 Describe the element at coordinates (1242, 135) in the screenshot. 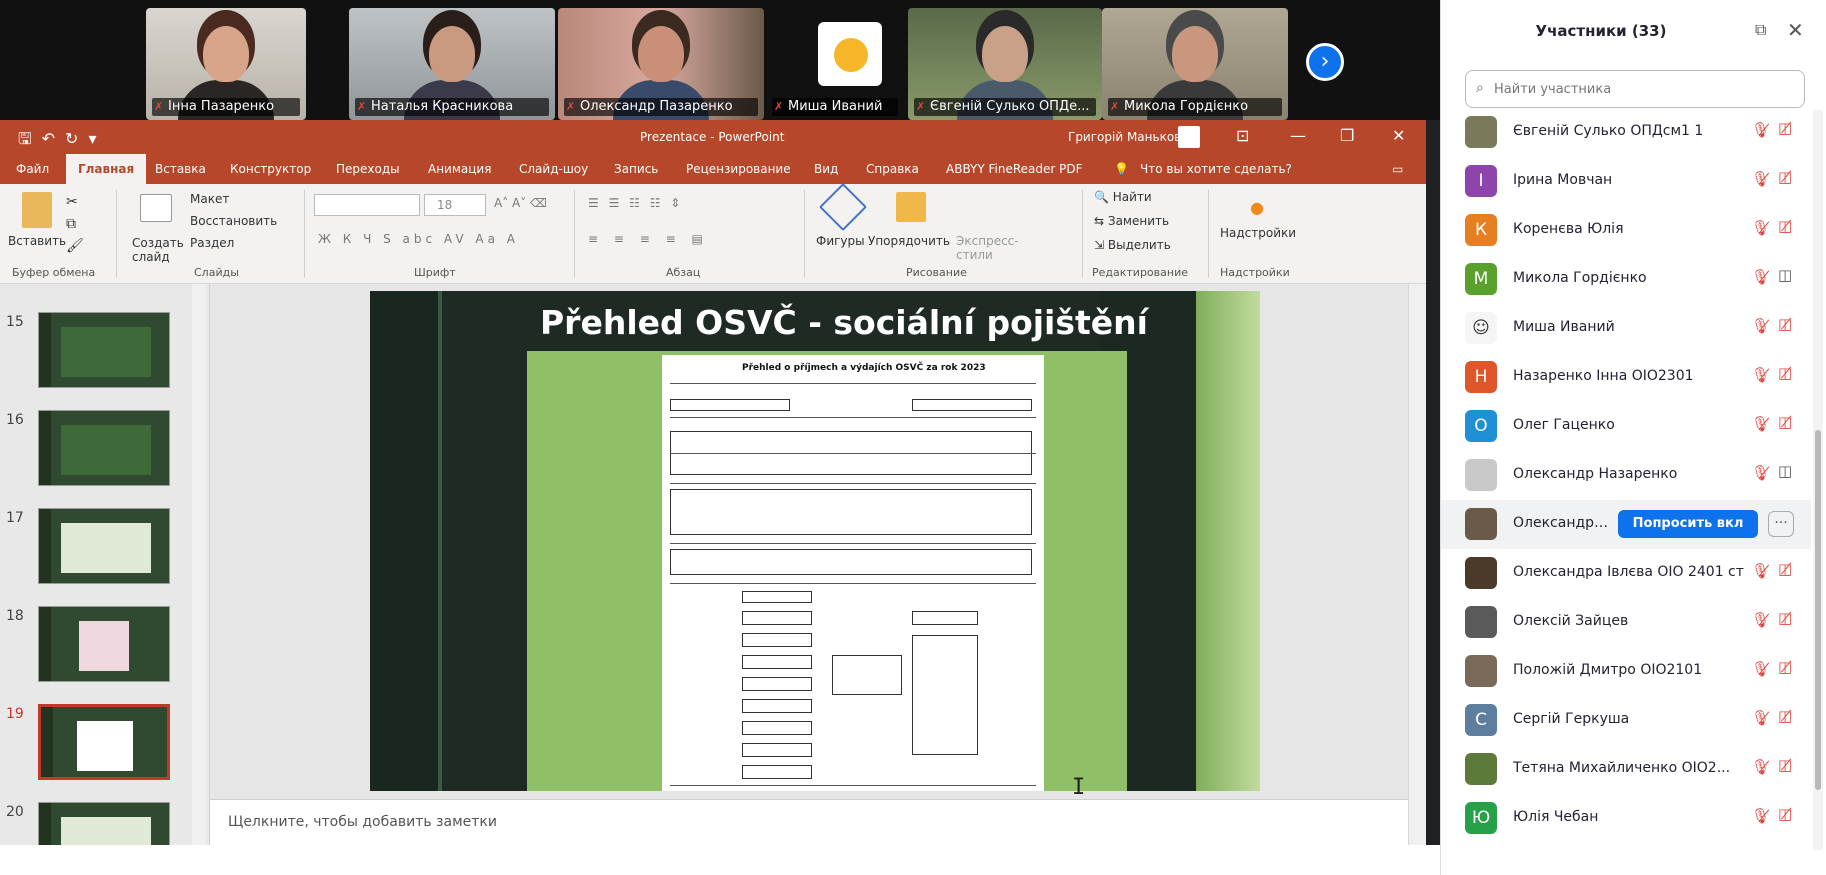

I see `ribbon-display-icon: ⊡` at that location.